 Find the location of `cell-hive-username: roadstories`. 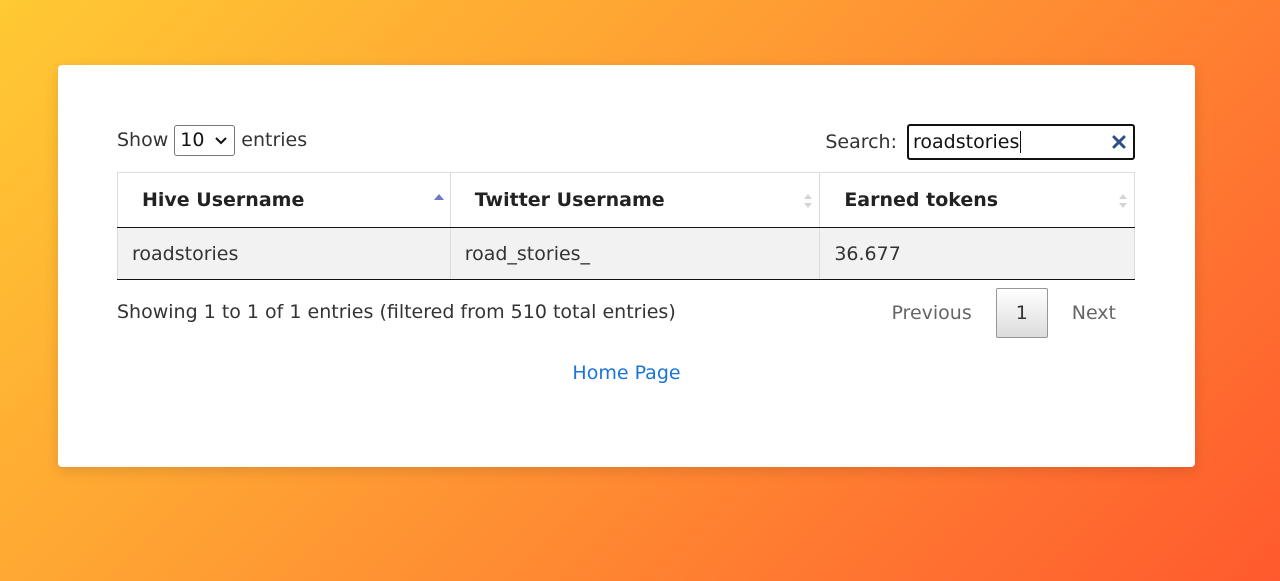

cell-hive-username: roadstories is located at coordinates (284, 253).